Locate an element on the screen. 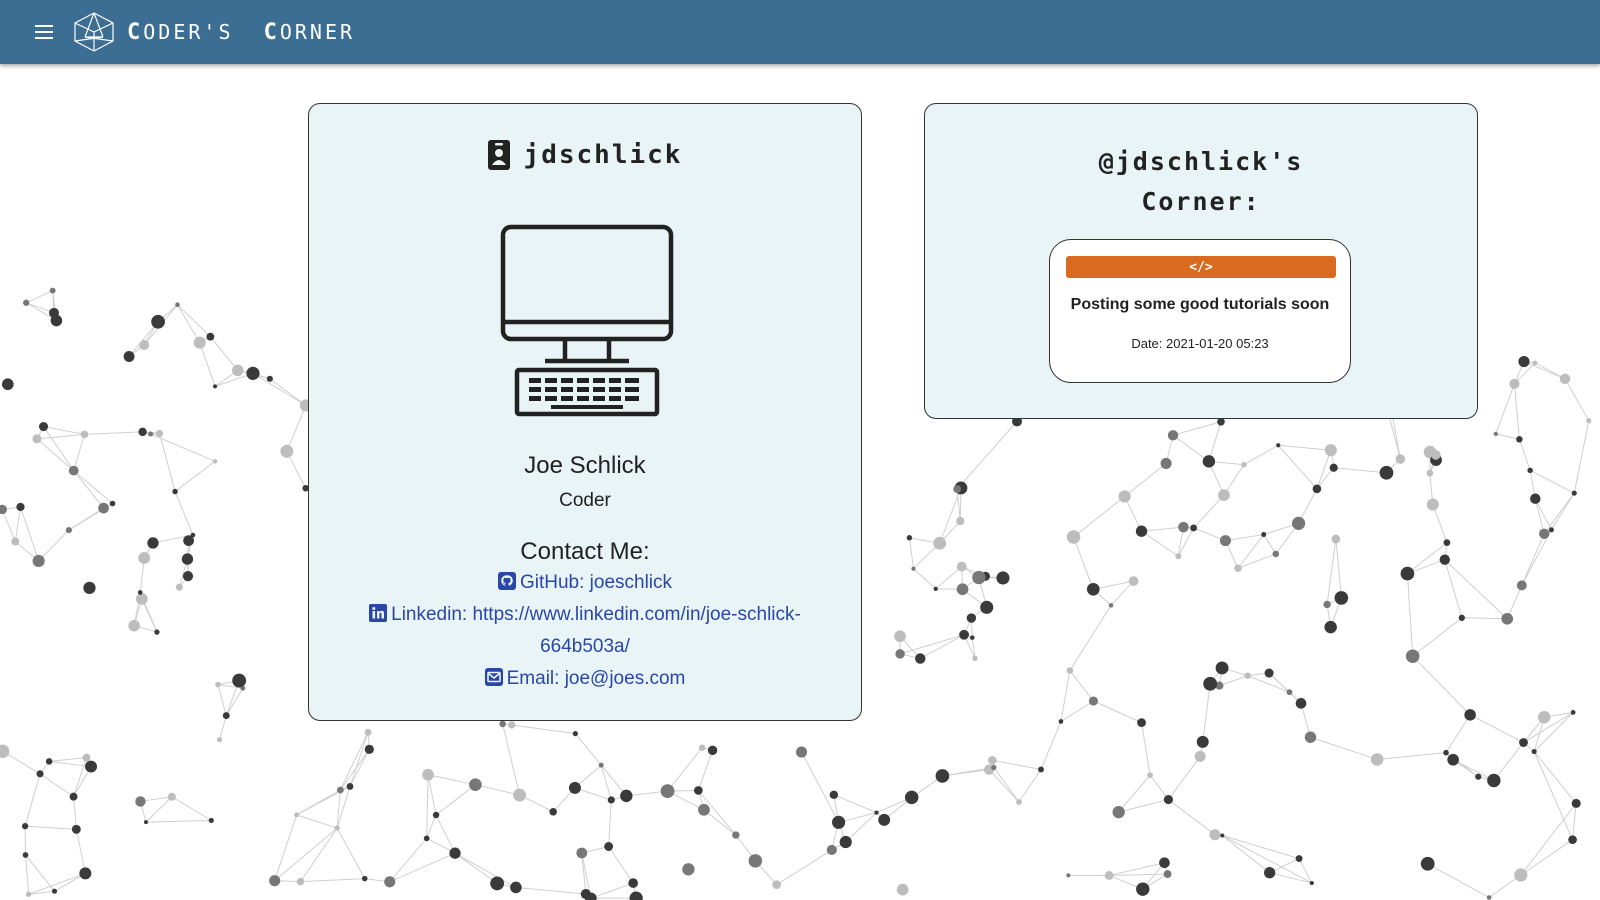 This screenshot has width=1600, height=900. brand-initial-2: C is located at coordinates (271, 32).